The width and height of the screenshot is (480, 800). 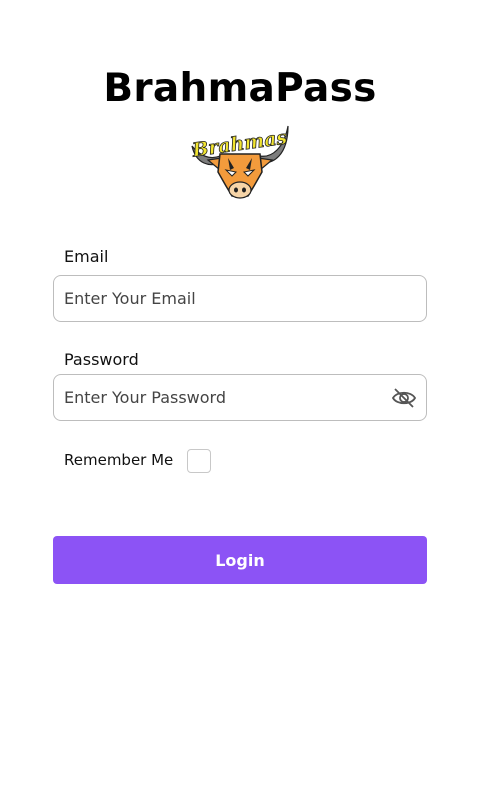 What do you see at coordinates (404, 398) in the screenshot?
I see `eye-off-icon` at bounding box center [404, 398].